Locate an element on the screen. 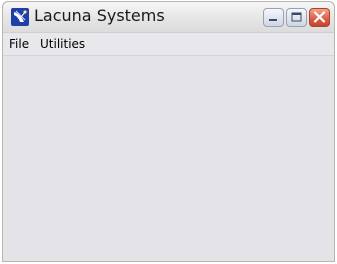  minimize-button is located at coordinates (273, 17).